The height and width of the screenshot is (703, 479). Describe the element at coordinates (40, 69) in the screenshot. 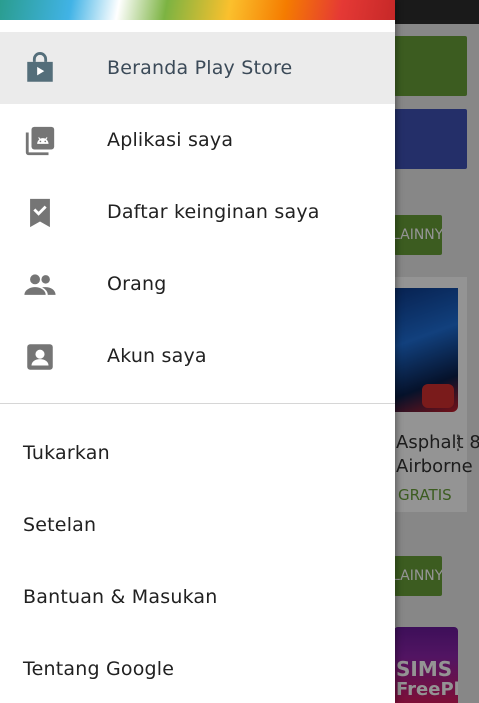

I see `store-bag-icon` at that location.